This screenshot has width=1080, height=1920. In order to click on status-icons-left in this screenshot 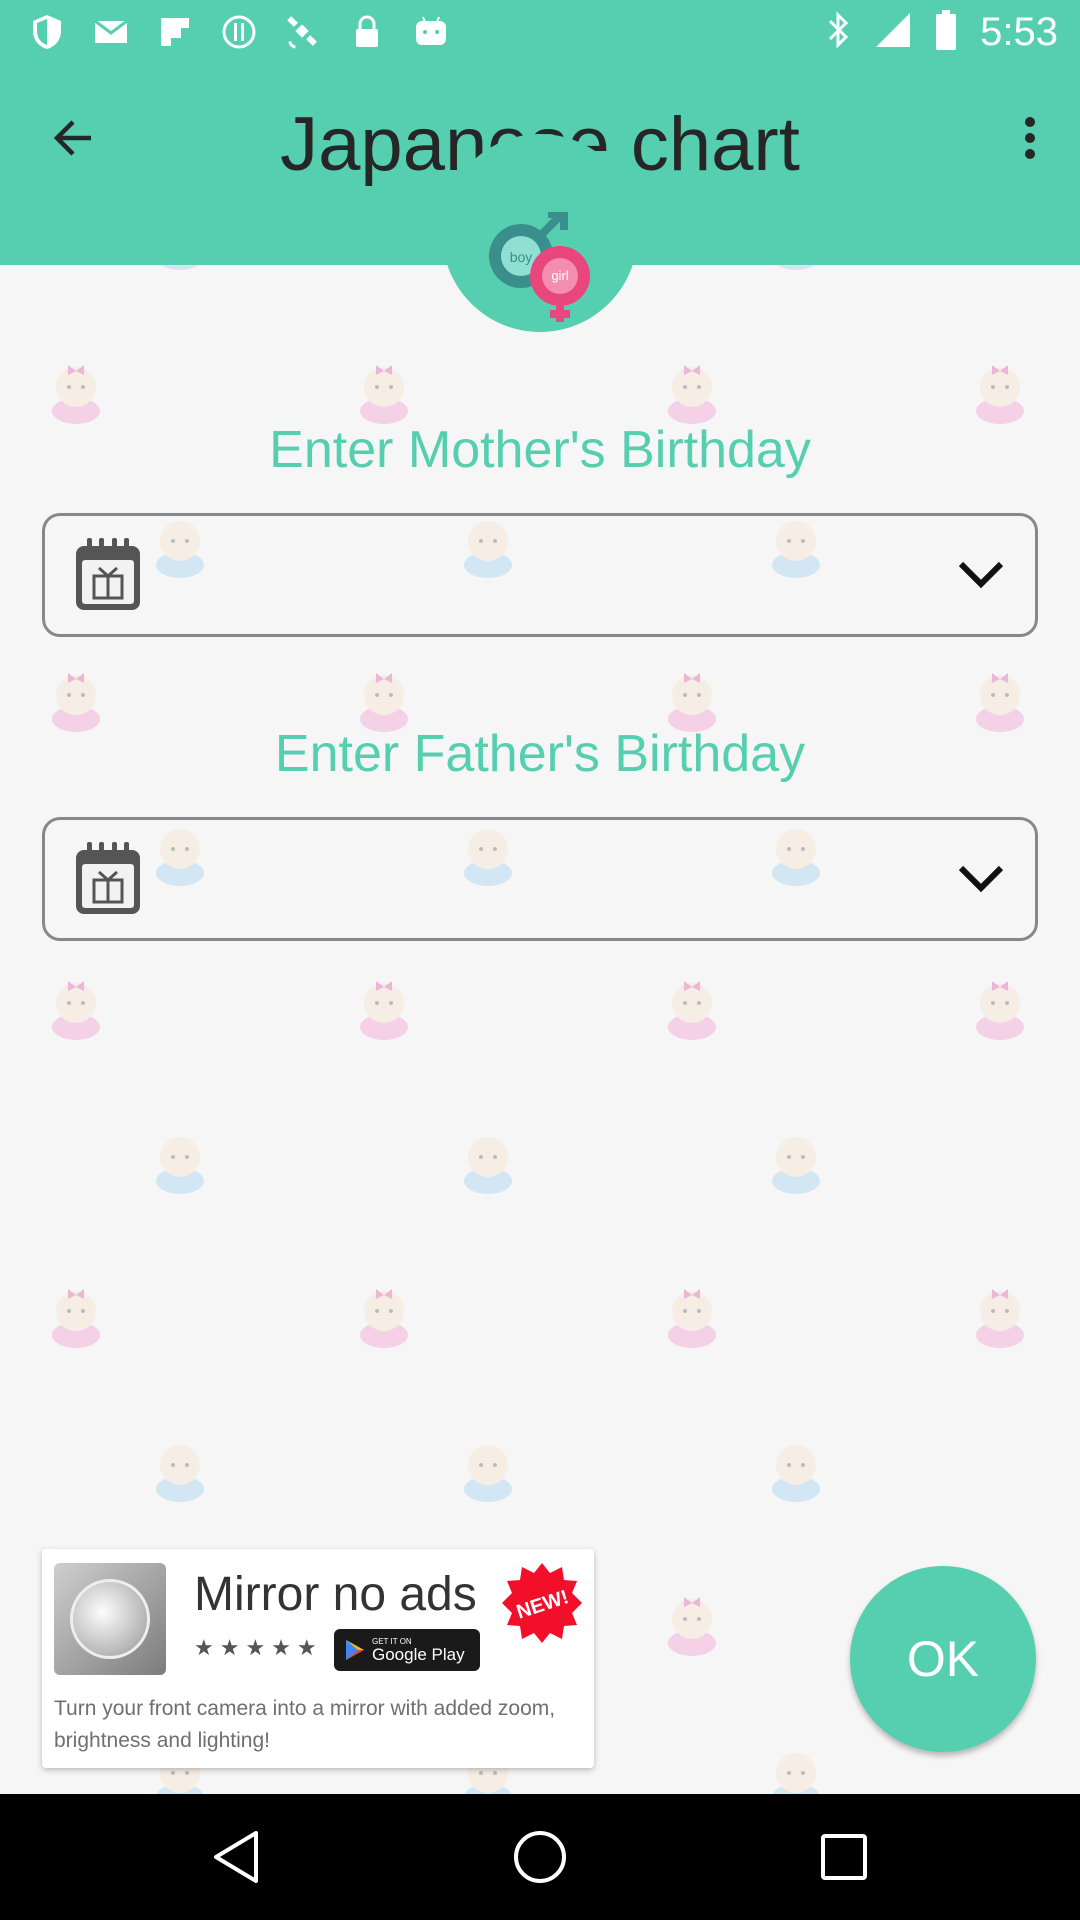, I will do `click(239, 32)`.